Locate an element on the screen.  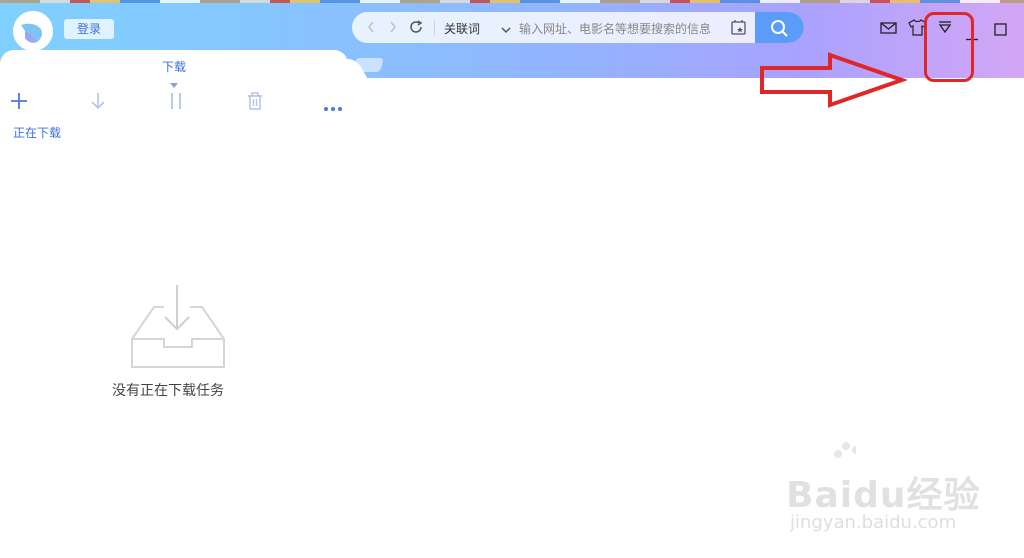
address-input is located at coordinates (619, 29).